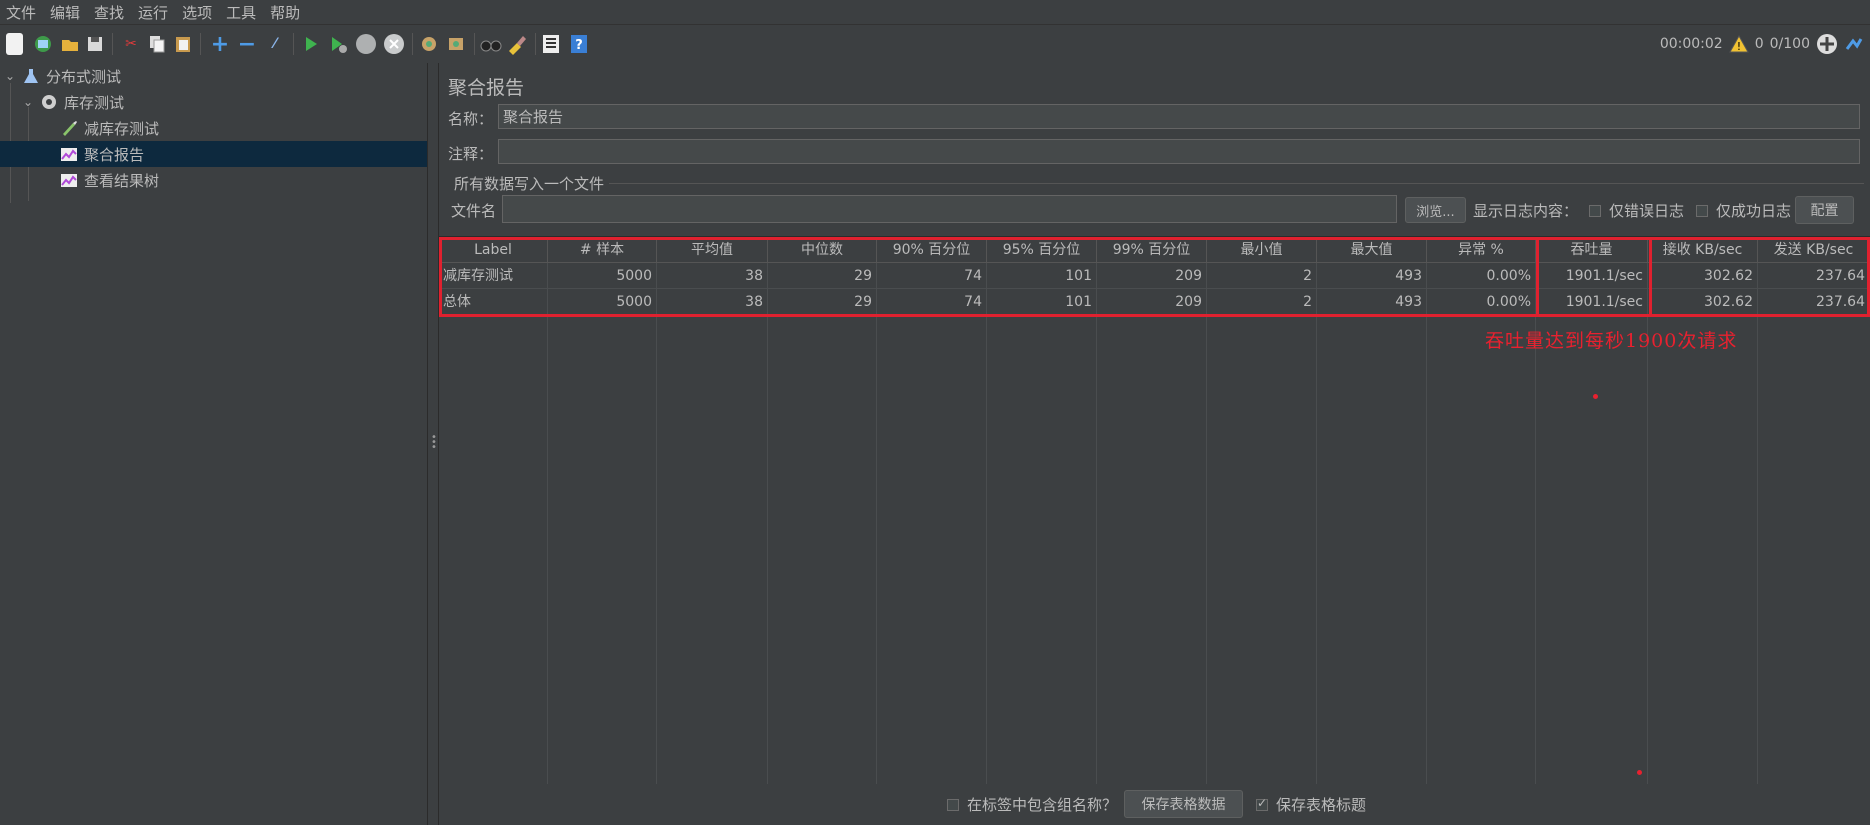  I want to click on tree-label: 分布式测试, so click(84, 76).